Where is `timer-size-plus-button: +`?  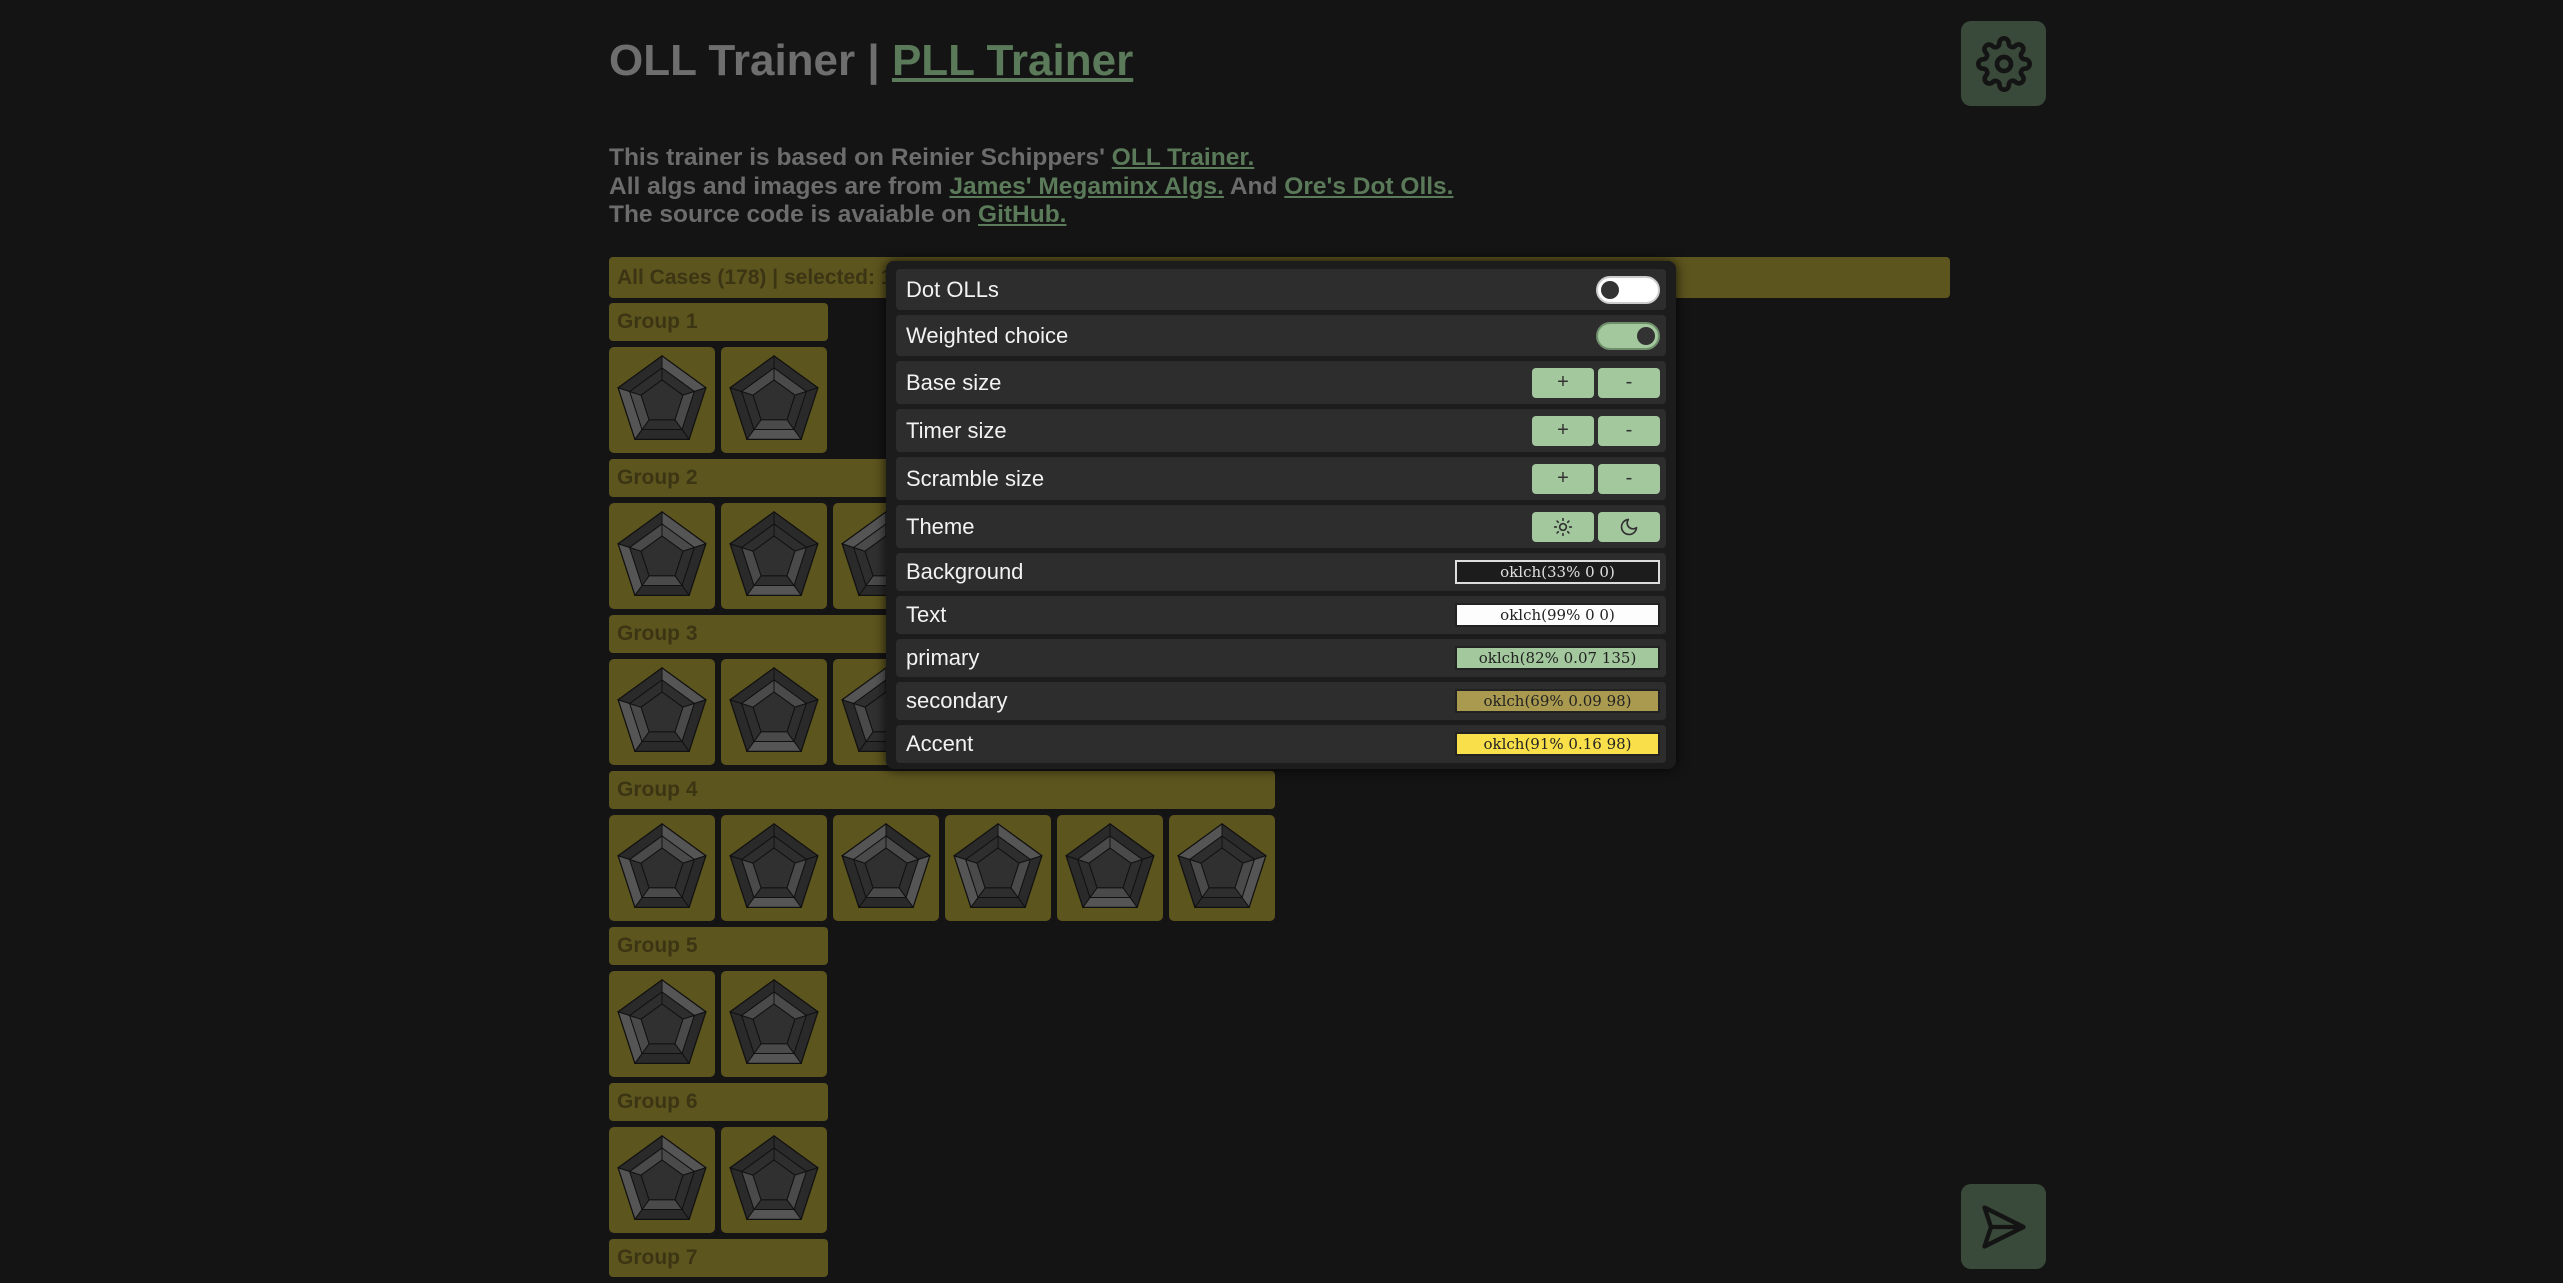
timer-size-plus-button: + is located at coordinates (1563, 430).